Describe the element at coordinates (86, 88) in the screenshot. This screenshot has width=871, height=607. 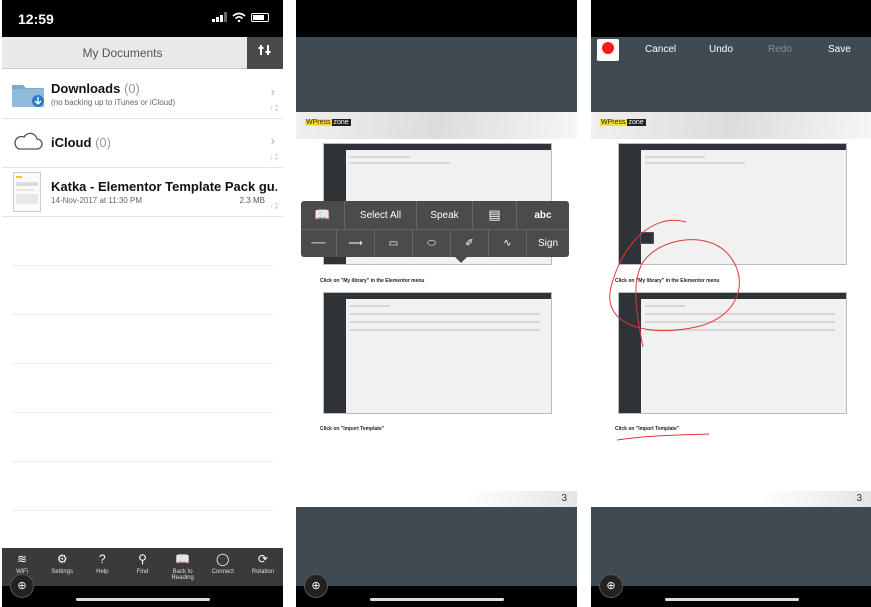
I see `doc-title: Downloads` at that location.